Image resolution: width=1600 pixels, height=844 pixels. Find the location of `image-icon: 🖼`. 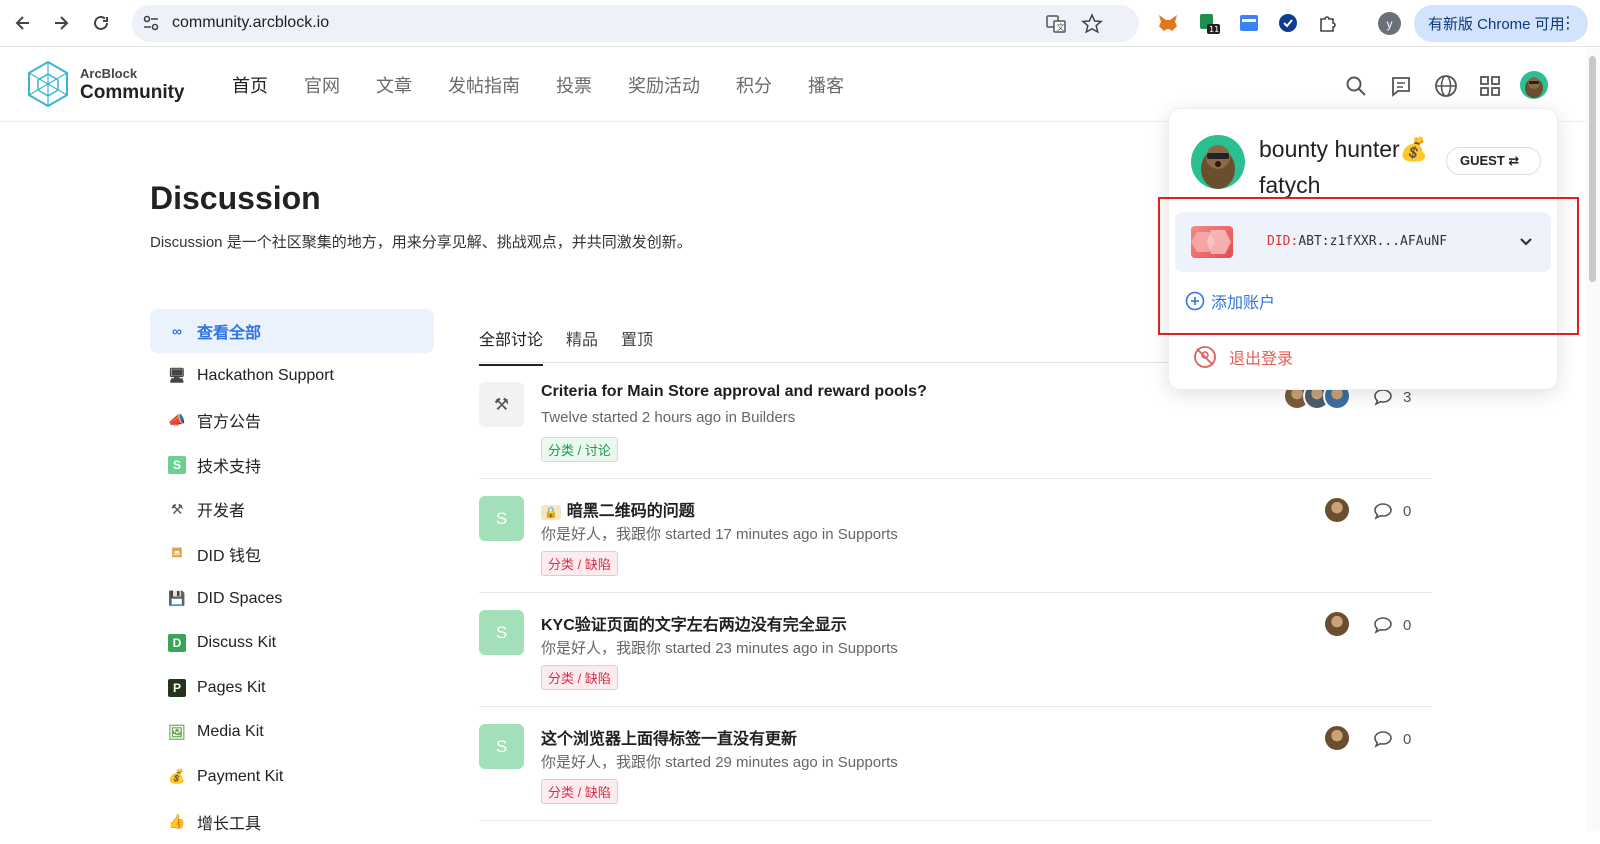

image-icon: 🖼 is located at coordinates (177, 731).